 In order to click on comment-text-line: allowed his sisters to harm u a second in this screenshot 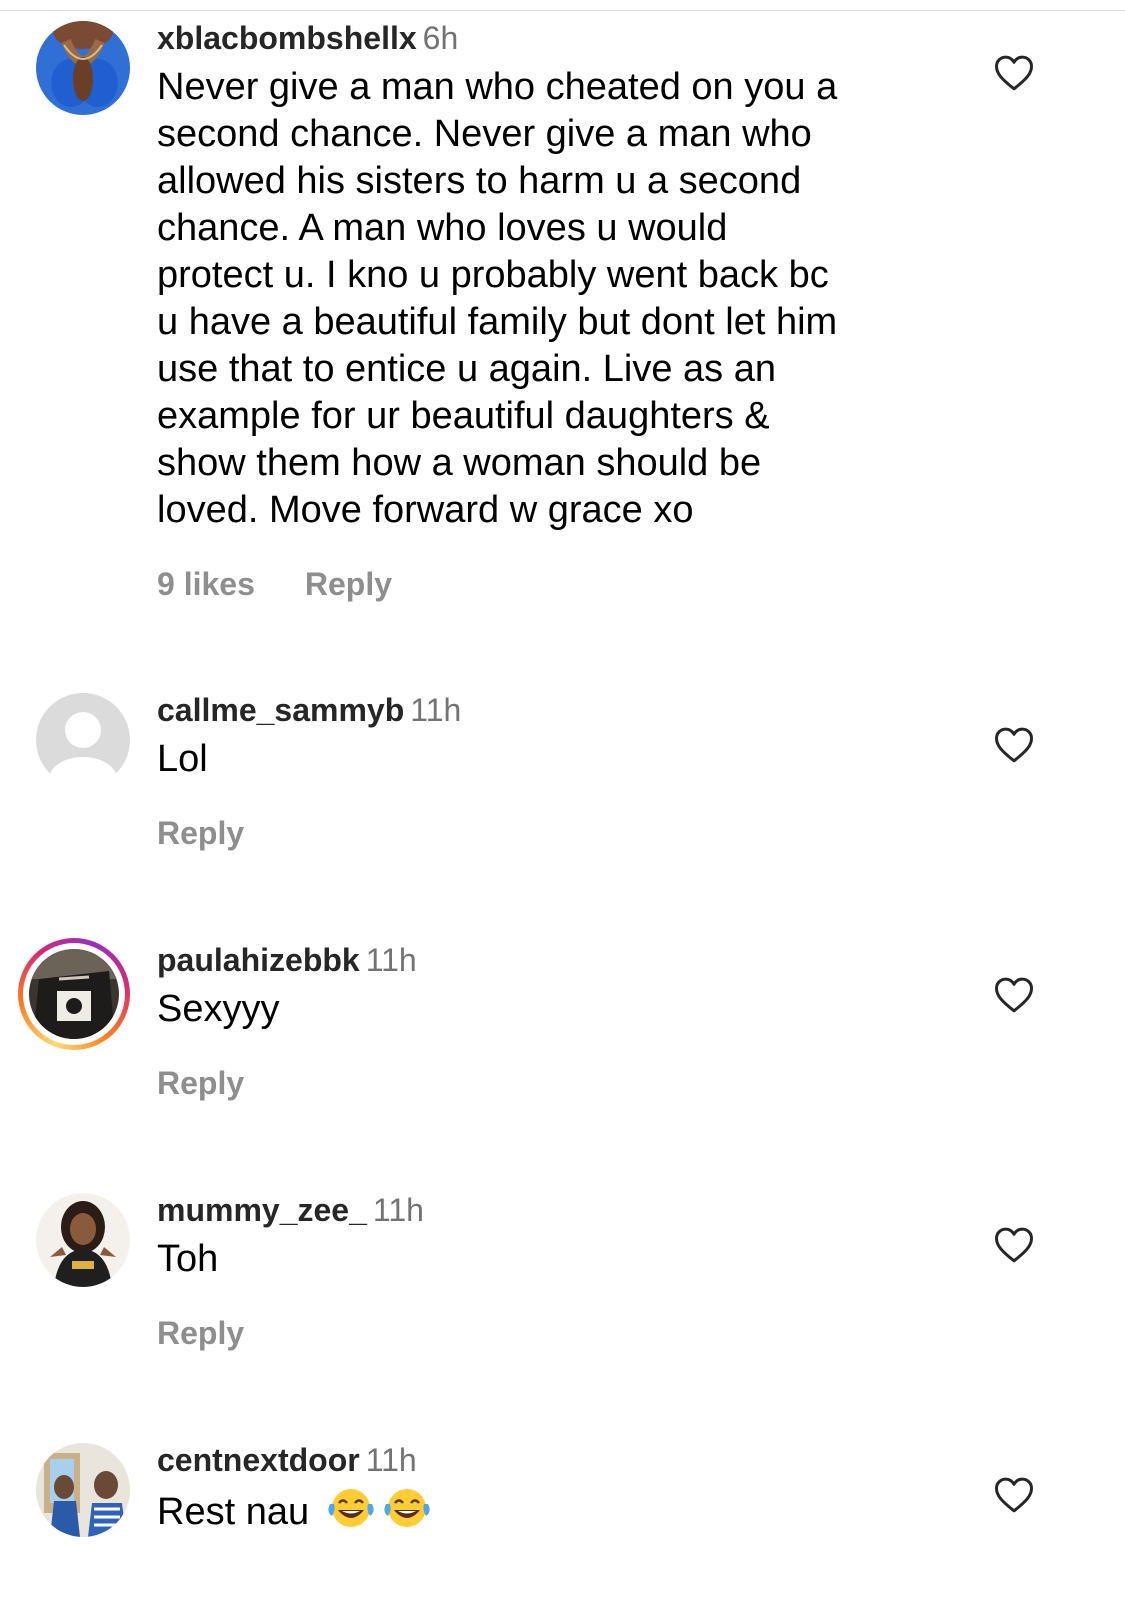, I will do `click(479, 181)`.